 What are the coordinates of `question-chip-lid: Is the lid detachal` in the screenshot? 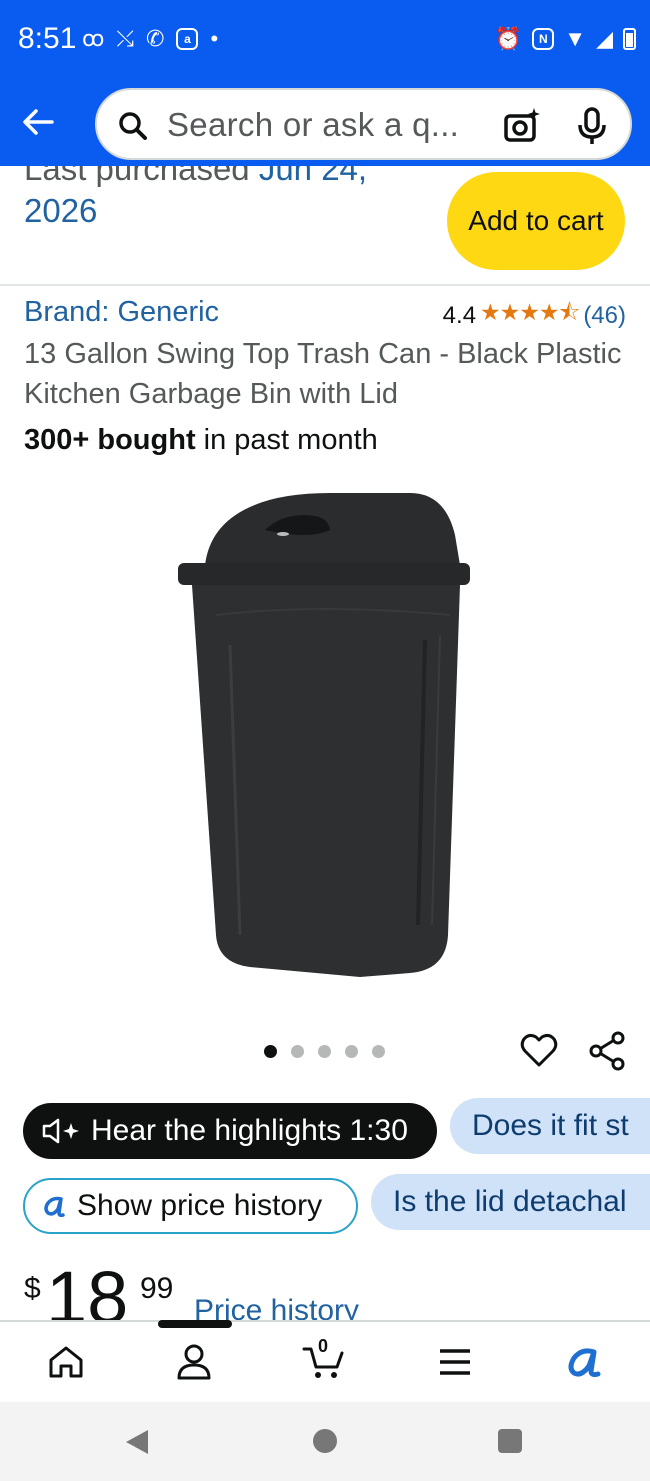 It's located at (510, 1202).